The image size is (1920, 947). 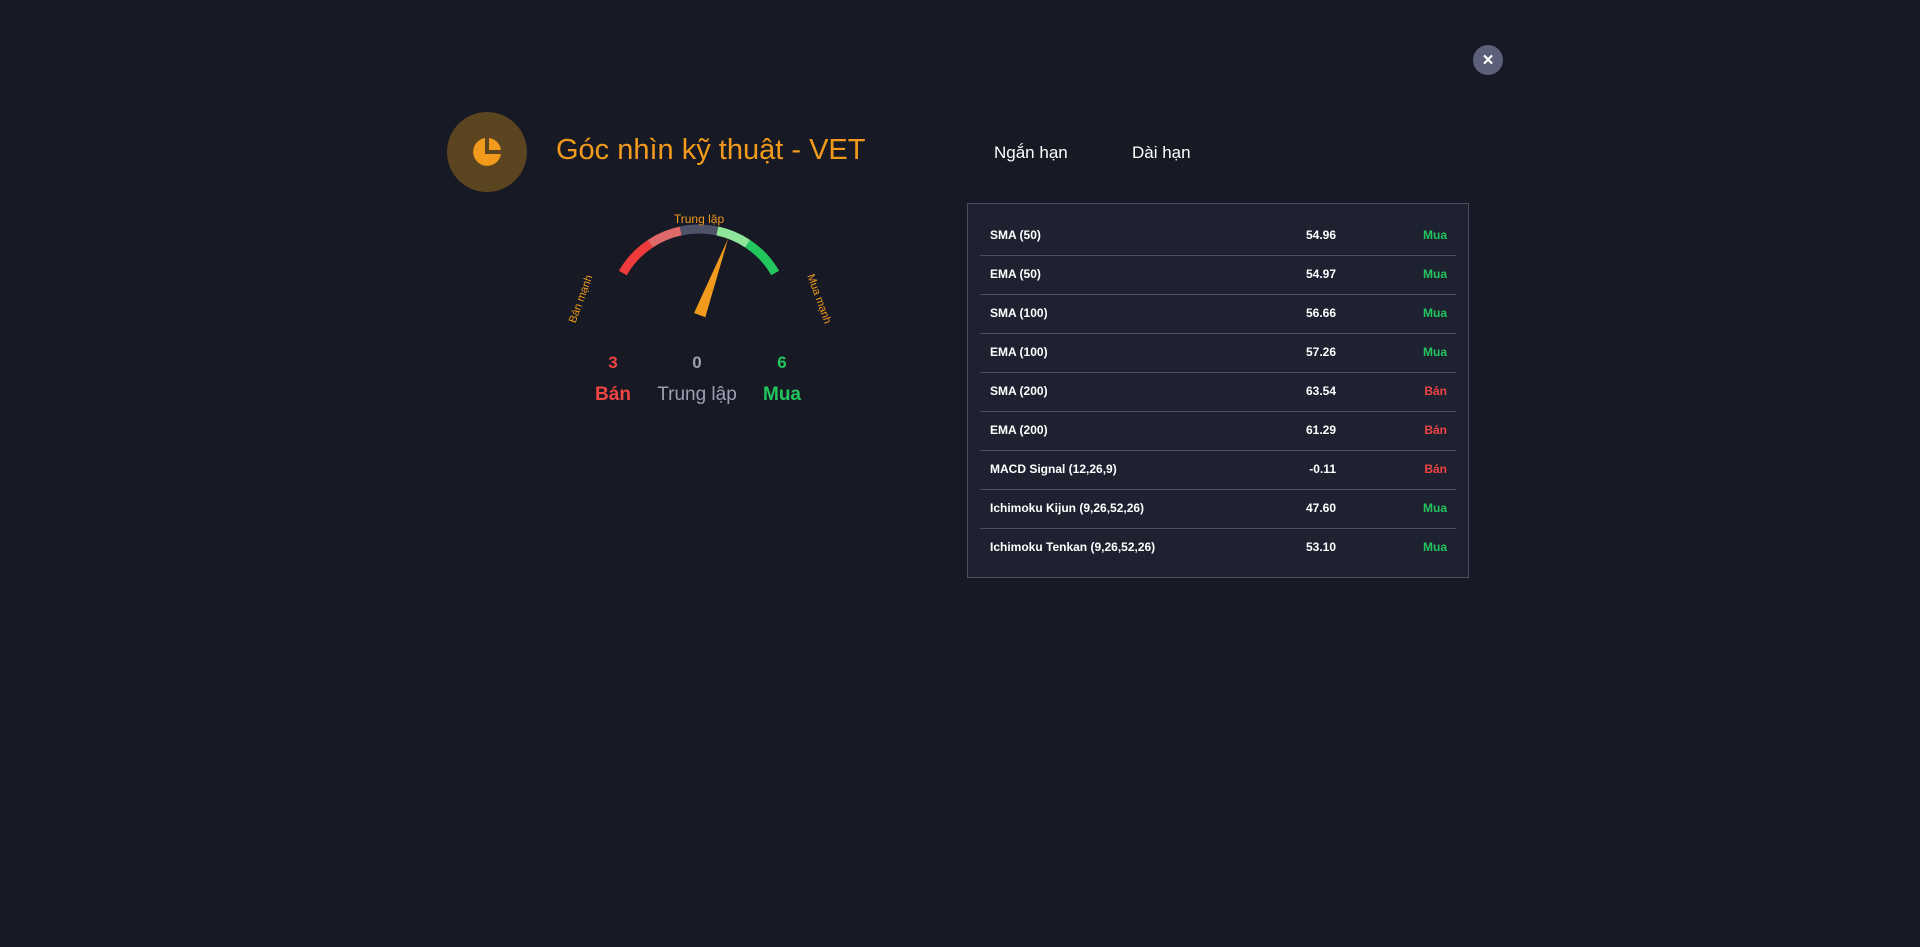 I want to click on indicator-value: 63.54, so click(x=1320, y=391).